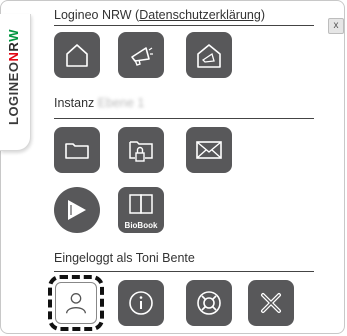 The width and height of the screenshot is (347, 336). What do you see at coordinates (13, 77) in the screenshot?
I see `logineo-logo: LOGINEONRW` at bounding box center [13, 77].